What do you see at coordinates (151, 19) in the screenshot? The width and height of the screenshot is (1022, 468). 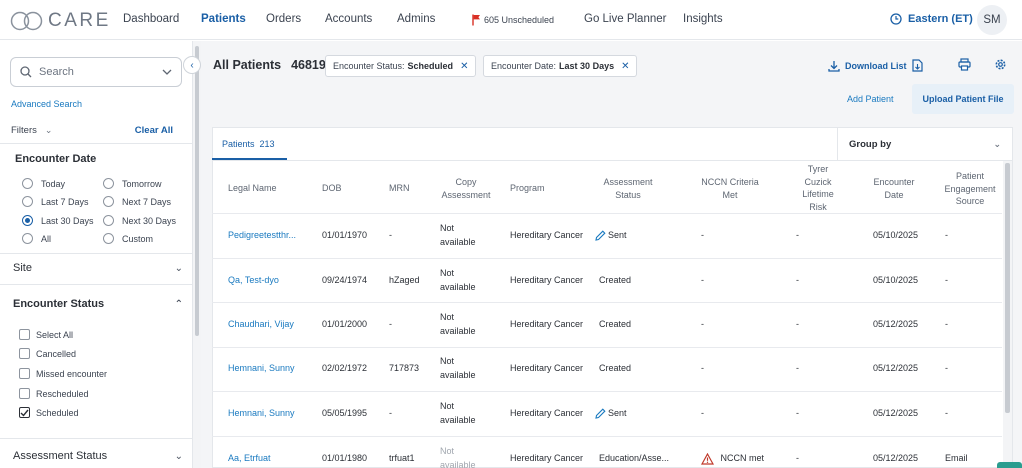 I see `nav-dashboard: Dashboard` at bounding box center [151, 19].